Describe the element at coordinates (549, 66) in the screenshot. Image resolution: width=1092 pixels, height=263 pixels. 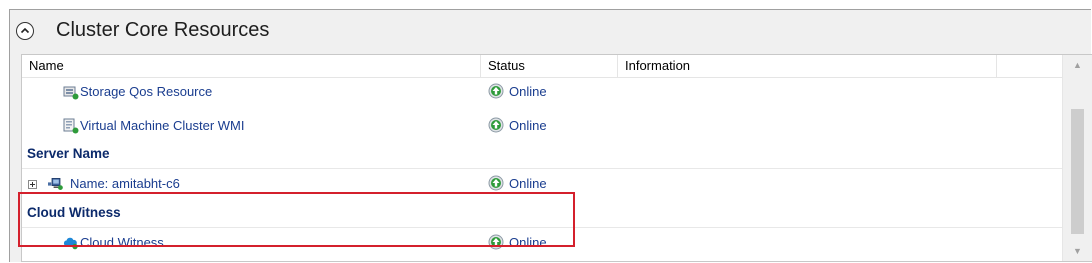
I see `column-header-status: Status` at that location.